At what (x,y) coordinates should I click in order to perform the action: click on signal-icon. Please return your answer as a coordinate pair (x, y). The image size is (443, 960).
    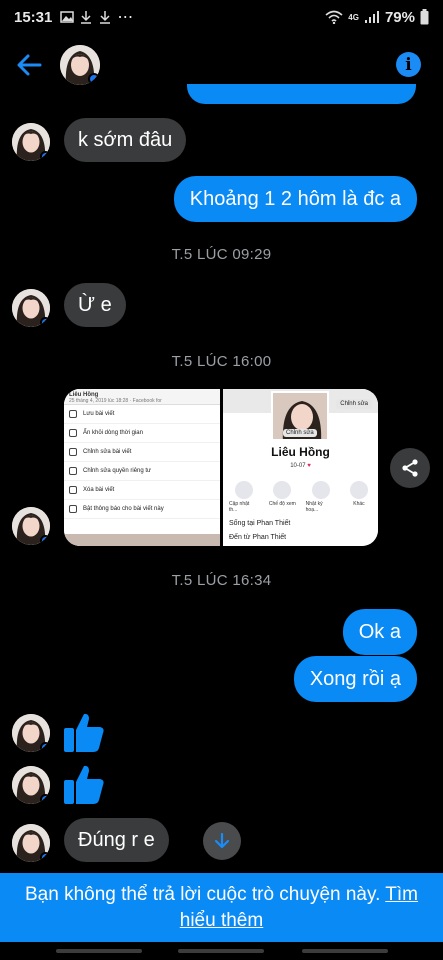
    Looking at the image, I should click on (371, 17).